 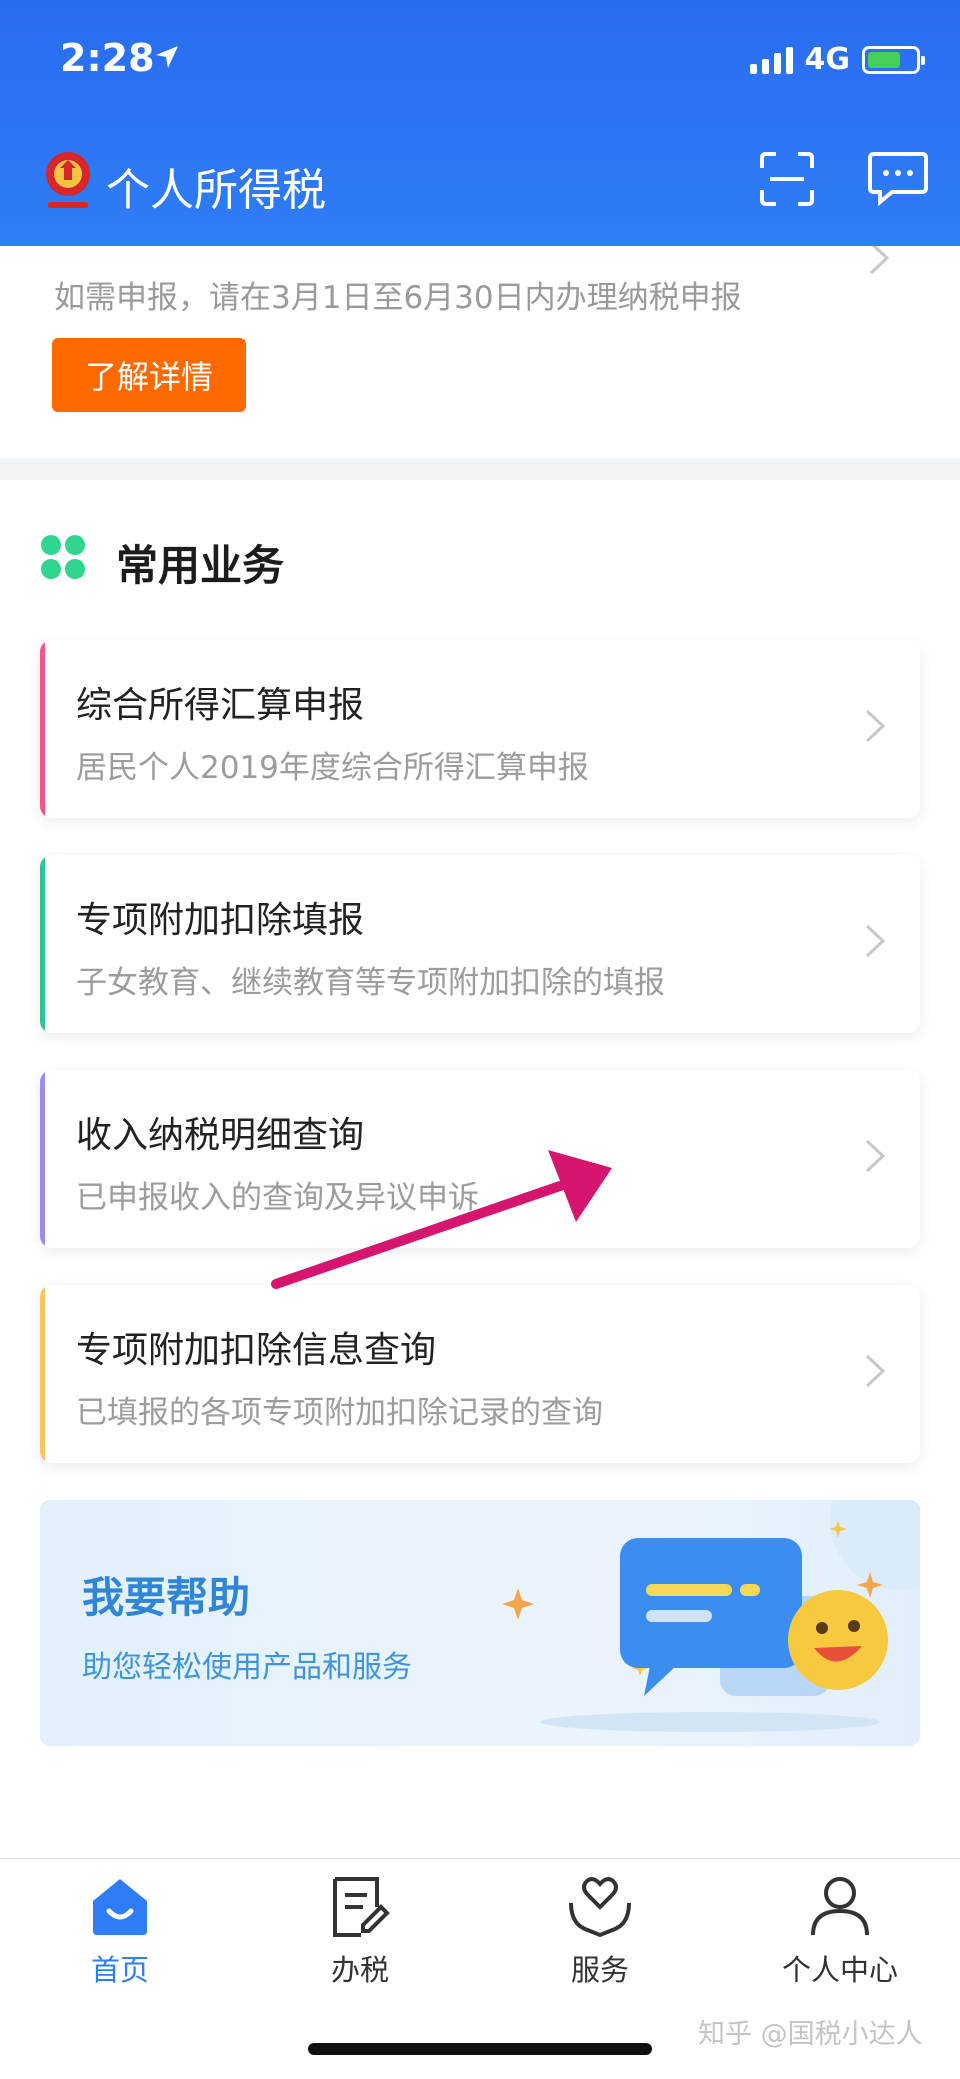 I want to click on tab-tax: 办税, so click(x=360, y=1931).